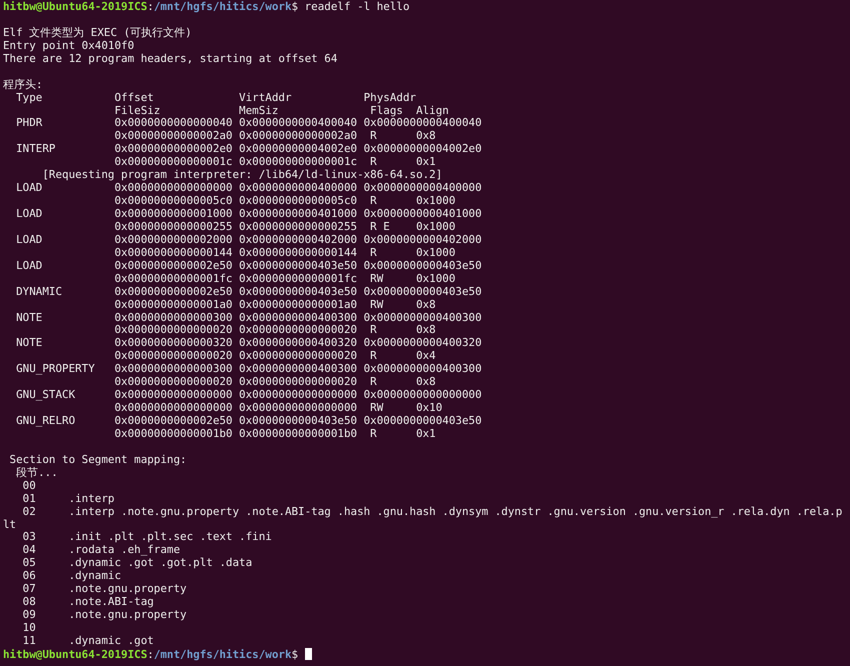  Describe the element at coordinates (68, 498) in the screenshot. I see `output-line: 01 .interp` at that location.